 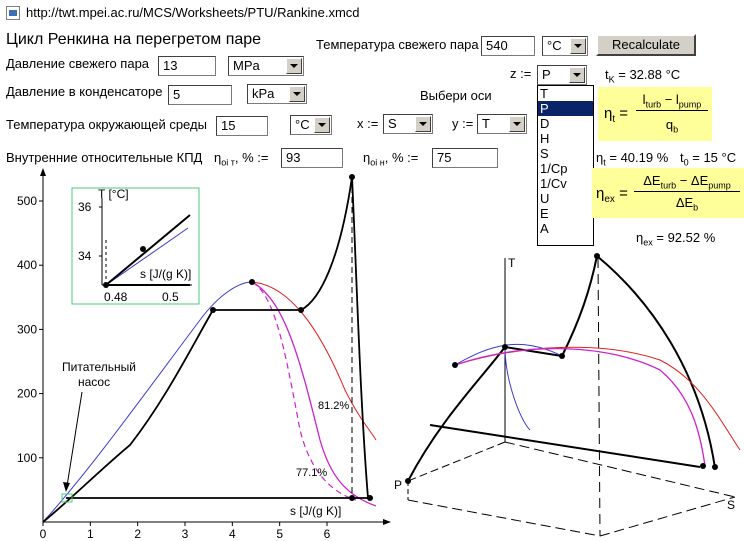 What do you see at coordinates (99, 367) in the screenshot?
I see `pump-label-line1: Питательный` at bounding box center [99, 367].